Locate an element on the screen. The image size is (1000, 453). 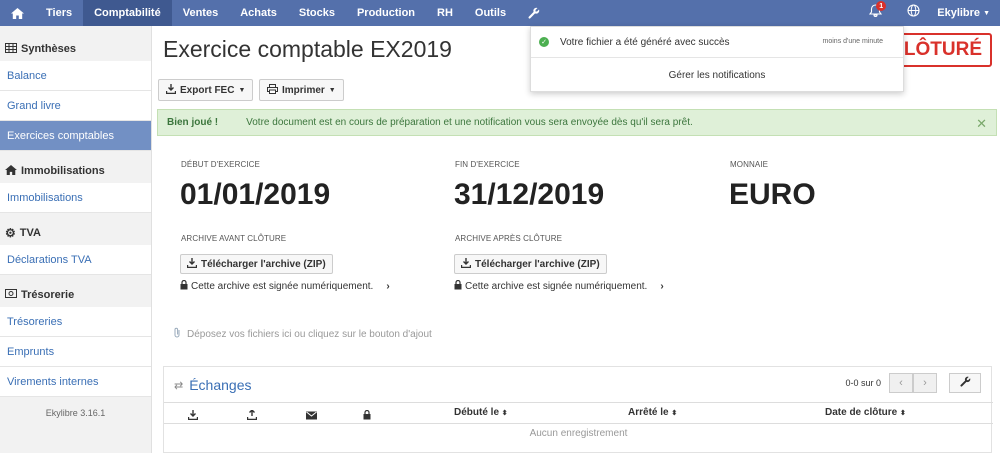
exchanges-title: ⇄ Échanges is located at coordinates (213, 385).